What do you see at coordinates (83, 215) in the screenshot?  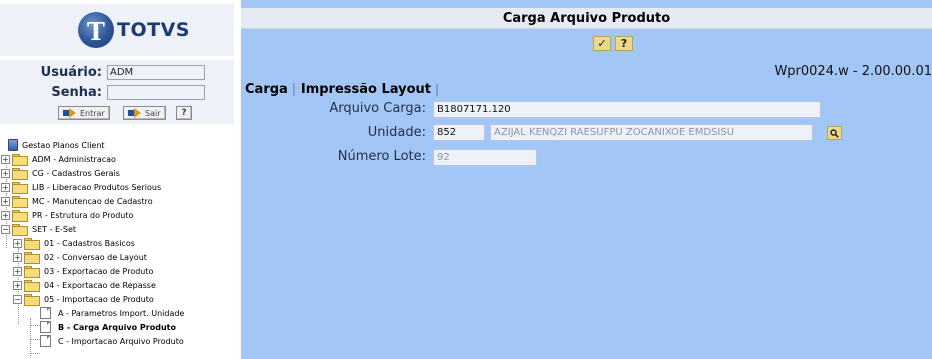 I see `tree-item-label: PR - Estrutura do Produto` at bounding box center [83, 215].